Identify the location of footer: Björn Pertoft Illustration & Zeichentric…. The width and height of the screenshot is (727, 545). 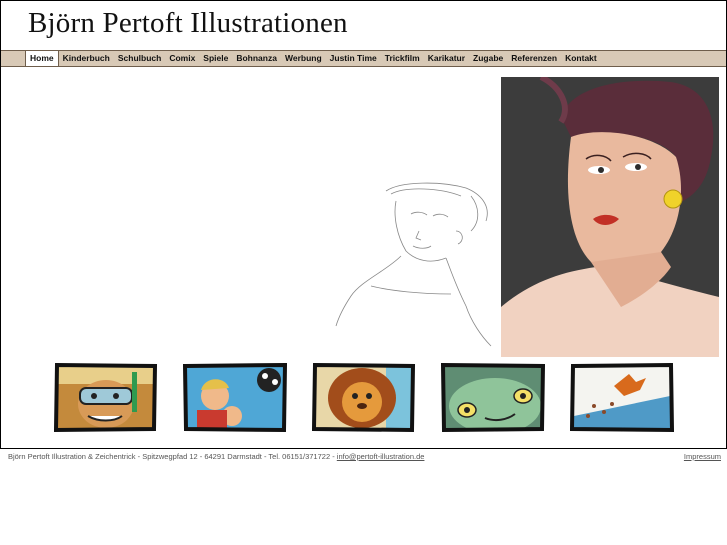
(363, 456).